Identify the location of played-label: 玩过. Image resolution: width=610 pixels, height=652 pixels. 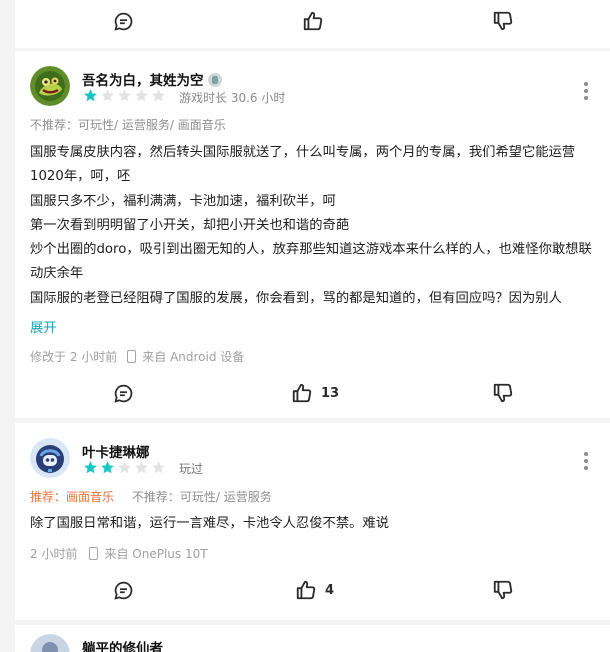
(191, 469).